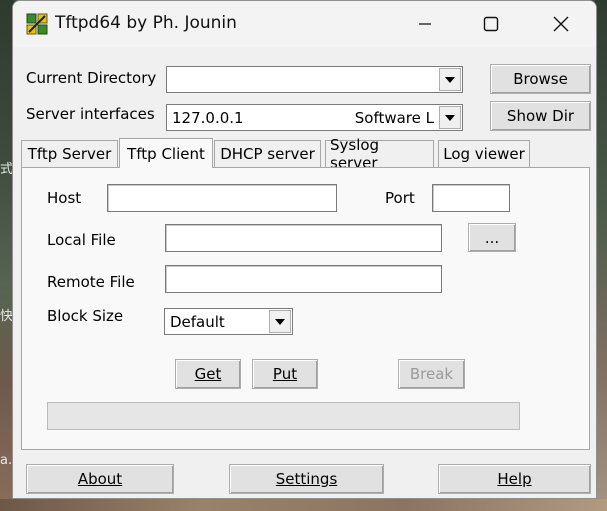 The image size is (607, 511). I want to click on tab-dhcp-server: DHCP server, so click(267, 153).